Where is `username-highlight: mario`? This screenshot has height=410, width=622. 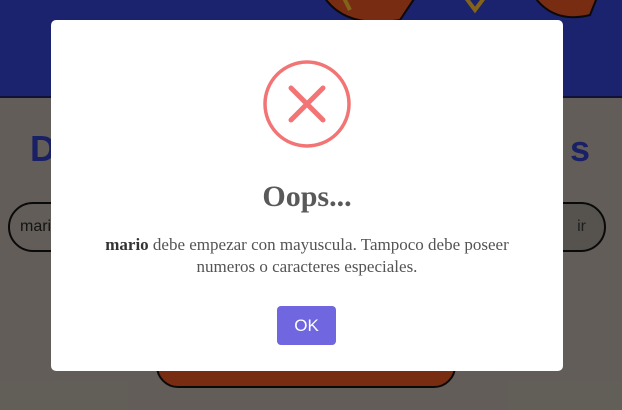 username-highlight: mario is located at coordinates (127, 244).